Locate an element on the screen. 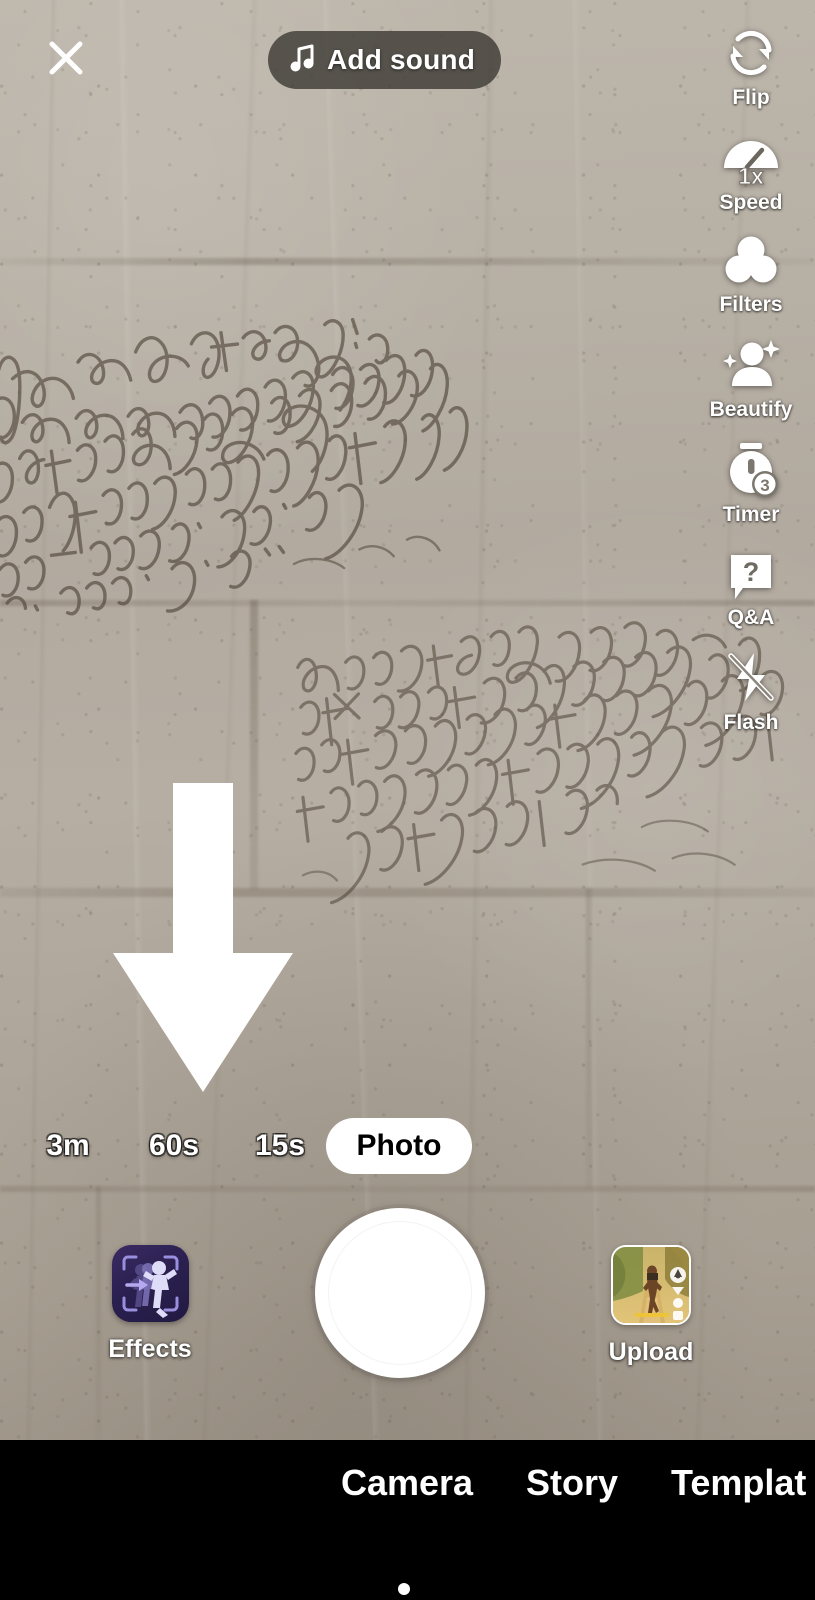 The width and height of the screenshot is (815, 1600). tool-label: Q&A is located at coordinates (751, 617).